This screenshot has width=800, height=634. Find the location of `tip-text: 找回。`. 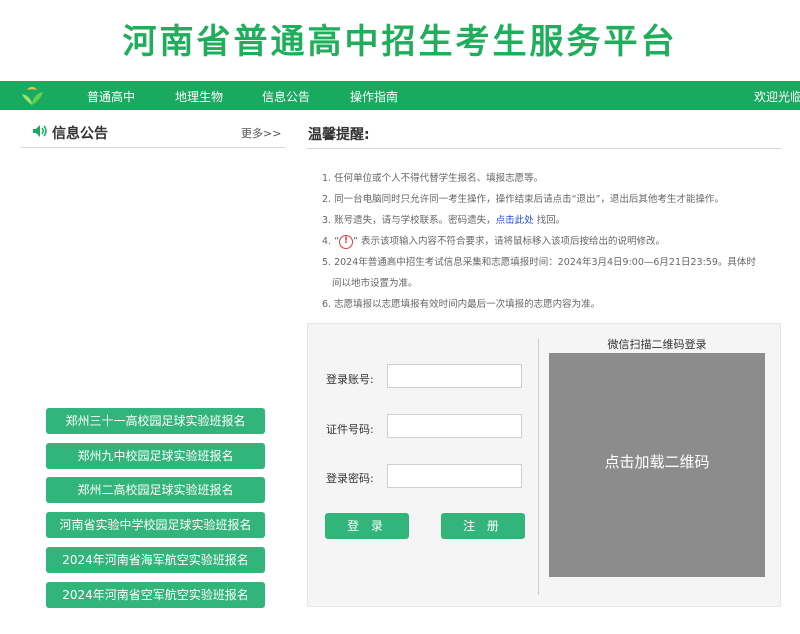

tip-text: 找回。 is located at coordinates (549, 220).